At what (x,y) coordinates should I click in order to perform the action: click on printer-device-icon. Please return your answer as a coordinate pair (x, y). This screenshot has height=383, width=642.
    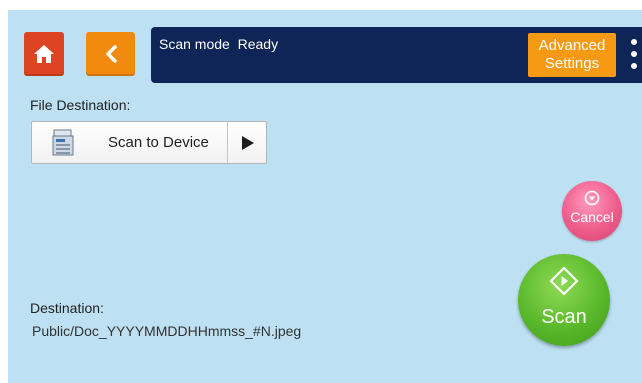
    Looking at the image, I should click on (63, 142).